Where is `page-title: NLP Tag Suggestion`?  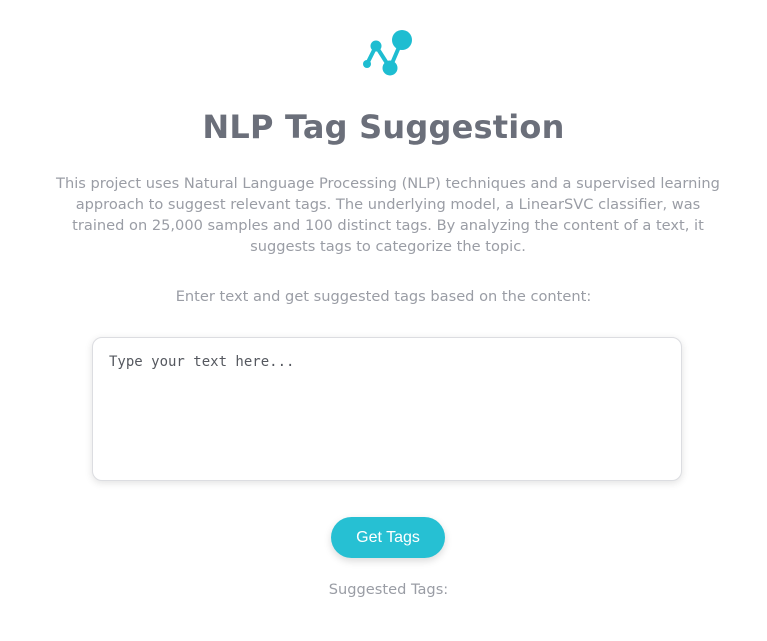
page-title: NLP Tag Suggestion is located at coordinates (383, 127).